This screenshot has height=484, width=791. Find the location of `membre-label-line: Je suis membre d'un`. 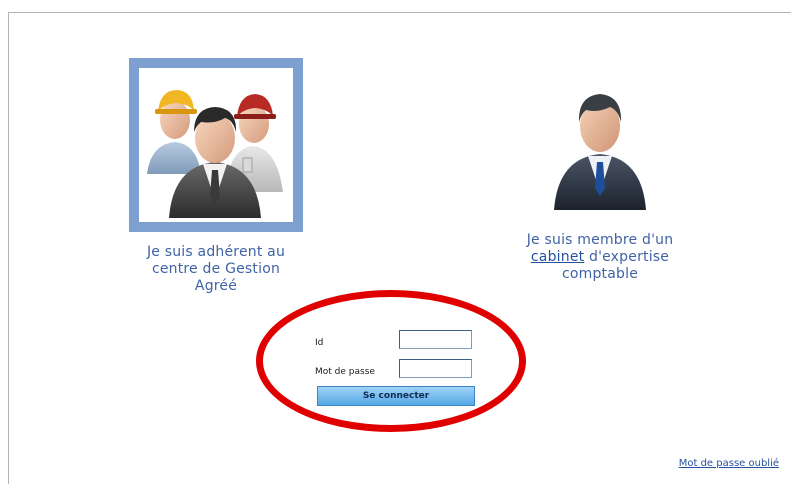

membre-label-line: Je suis membre d'un is located at coordinates (600, 240).